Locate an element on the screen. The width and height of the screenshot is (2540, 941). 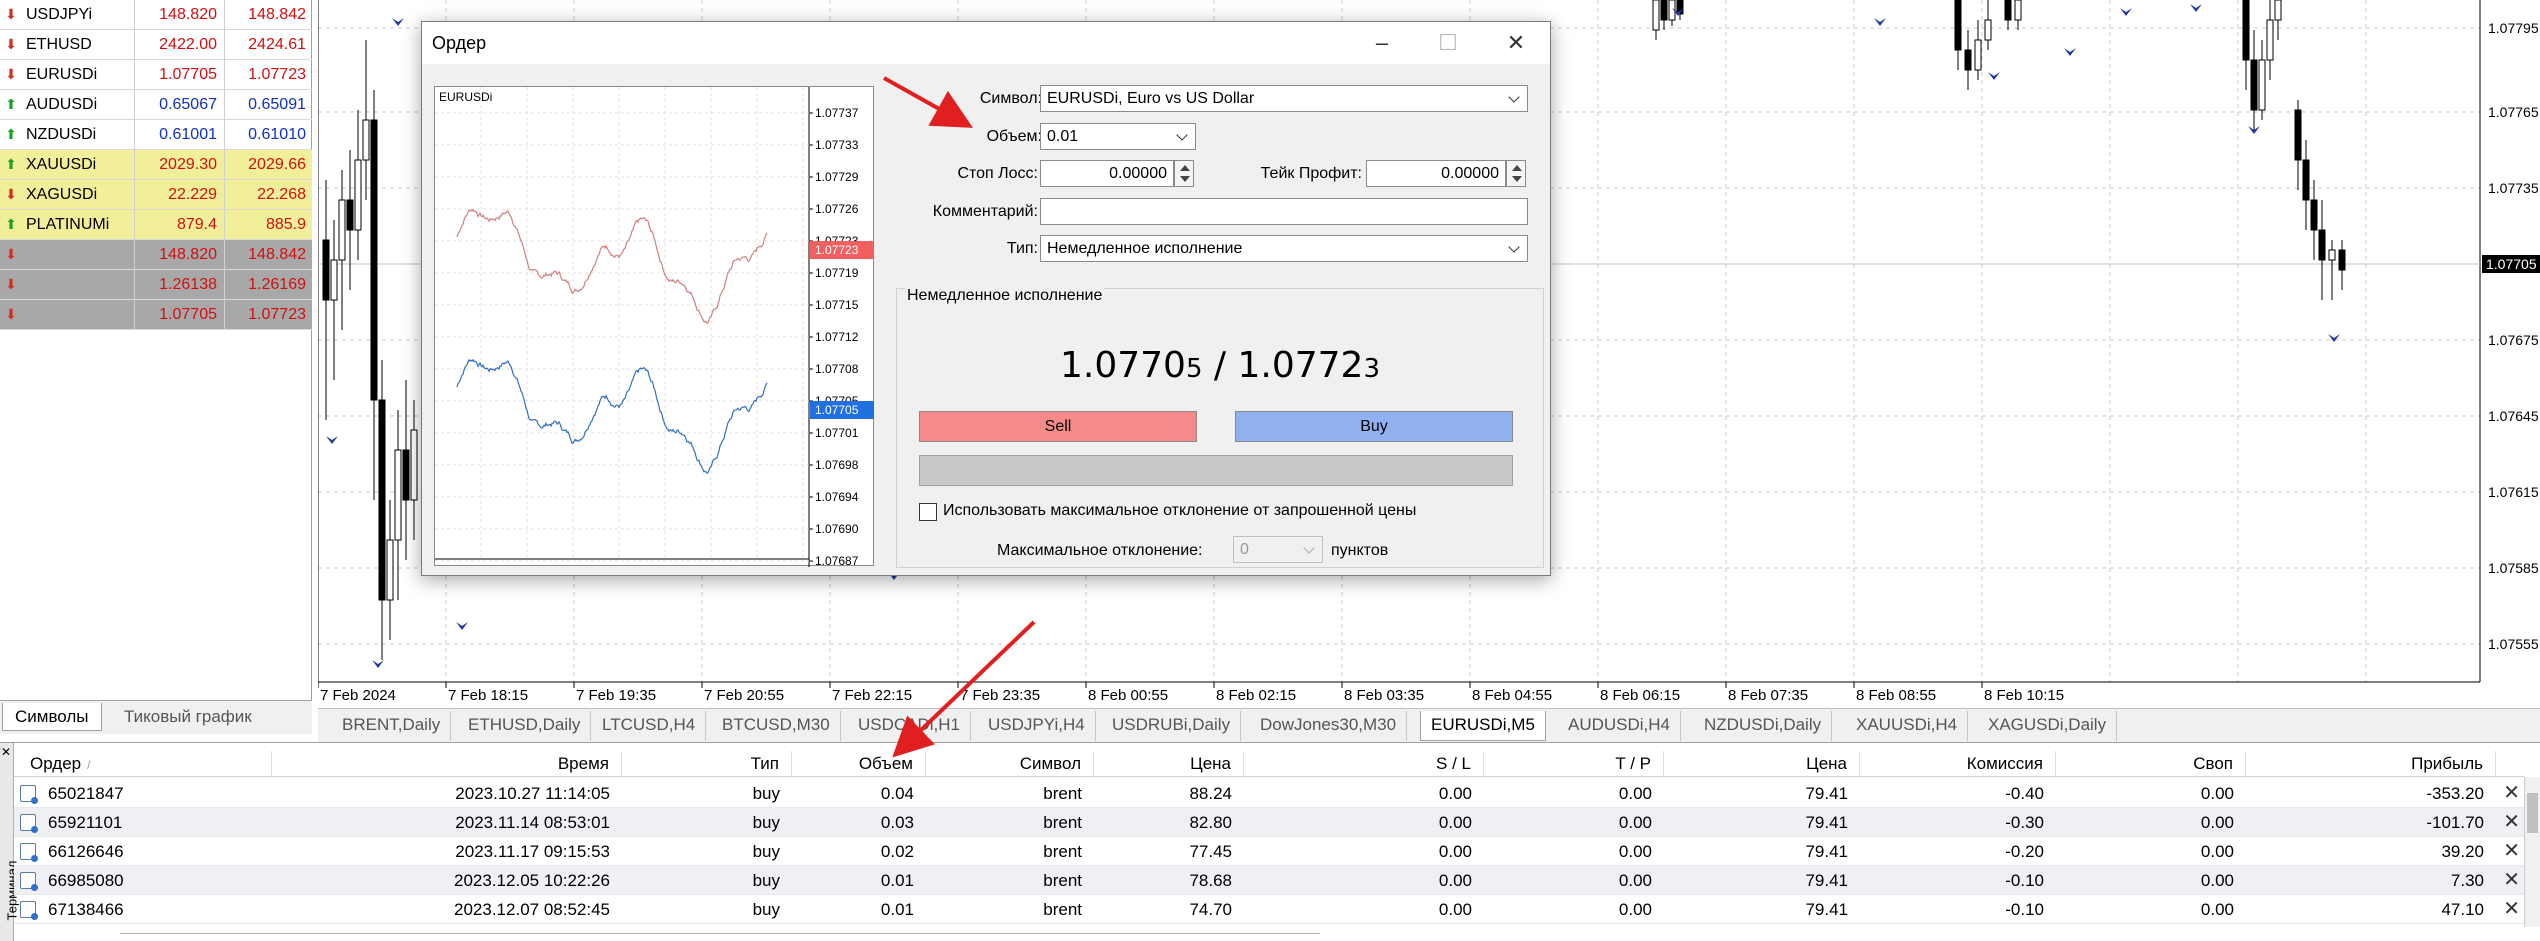
chart-tab: USDCADi,H1 is located at coordinates (910, 726).